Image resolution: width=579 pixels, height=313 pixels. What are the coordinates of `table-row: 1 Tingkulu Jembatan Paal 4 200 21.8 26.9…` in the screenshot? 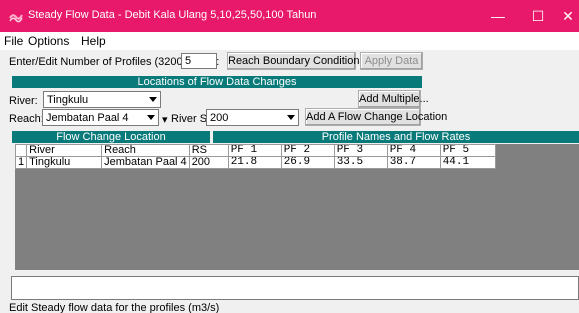 It's located at (255, 162).